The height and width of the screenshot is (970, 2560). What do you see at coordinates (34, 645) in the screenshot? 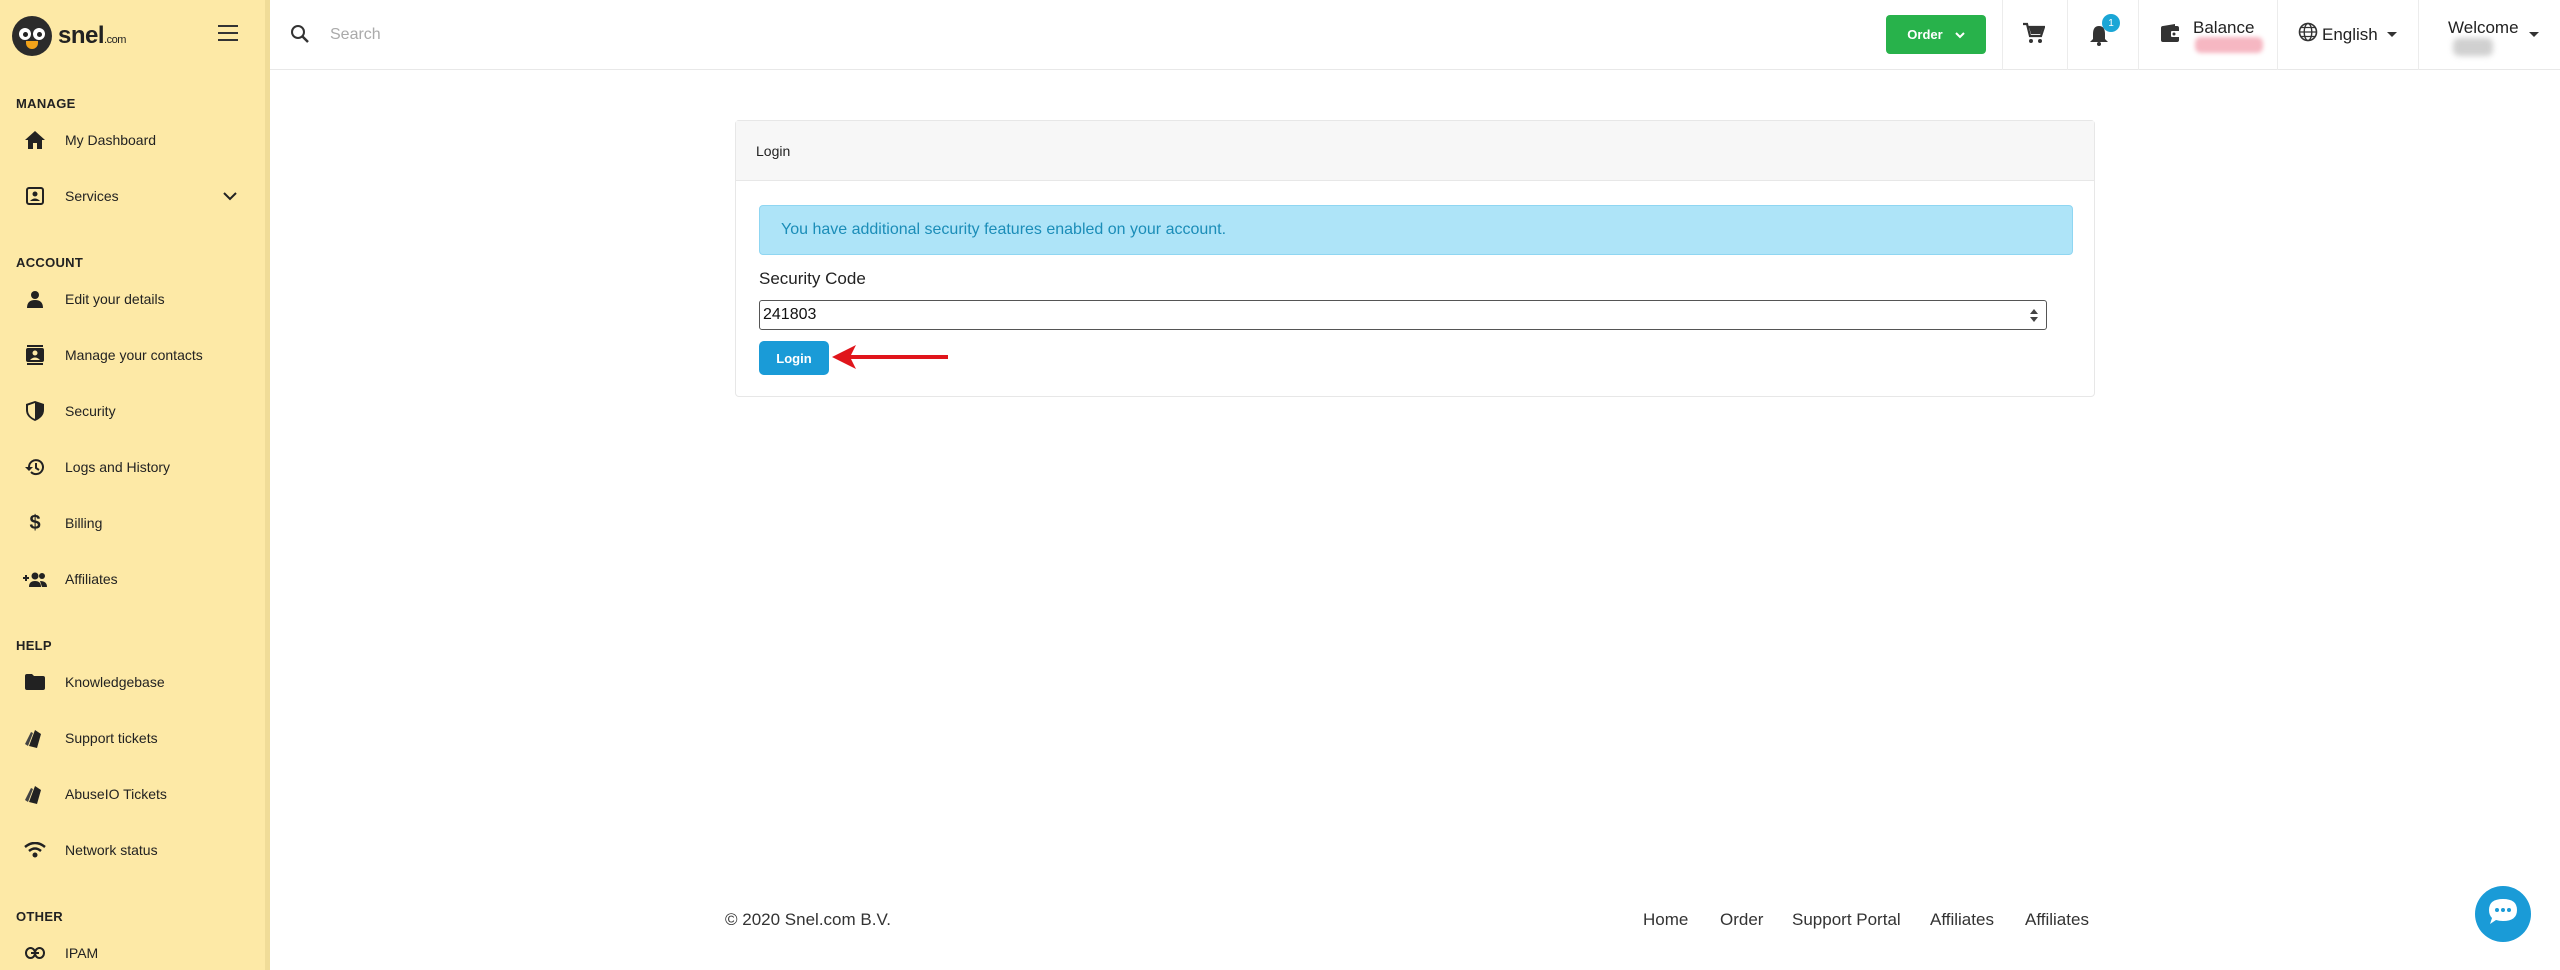
I see `section-title-help: HELP` at bounding box center [34, 645].